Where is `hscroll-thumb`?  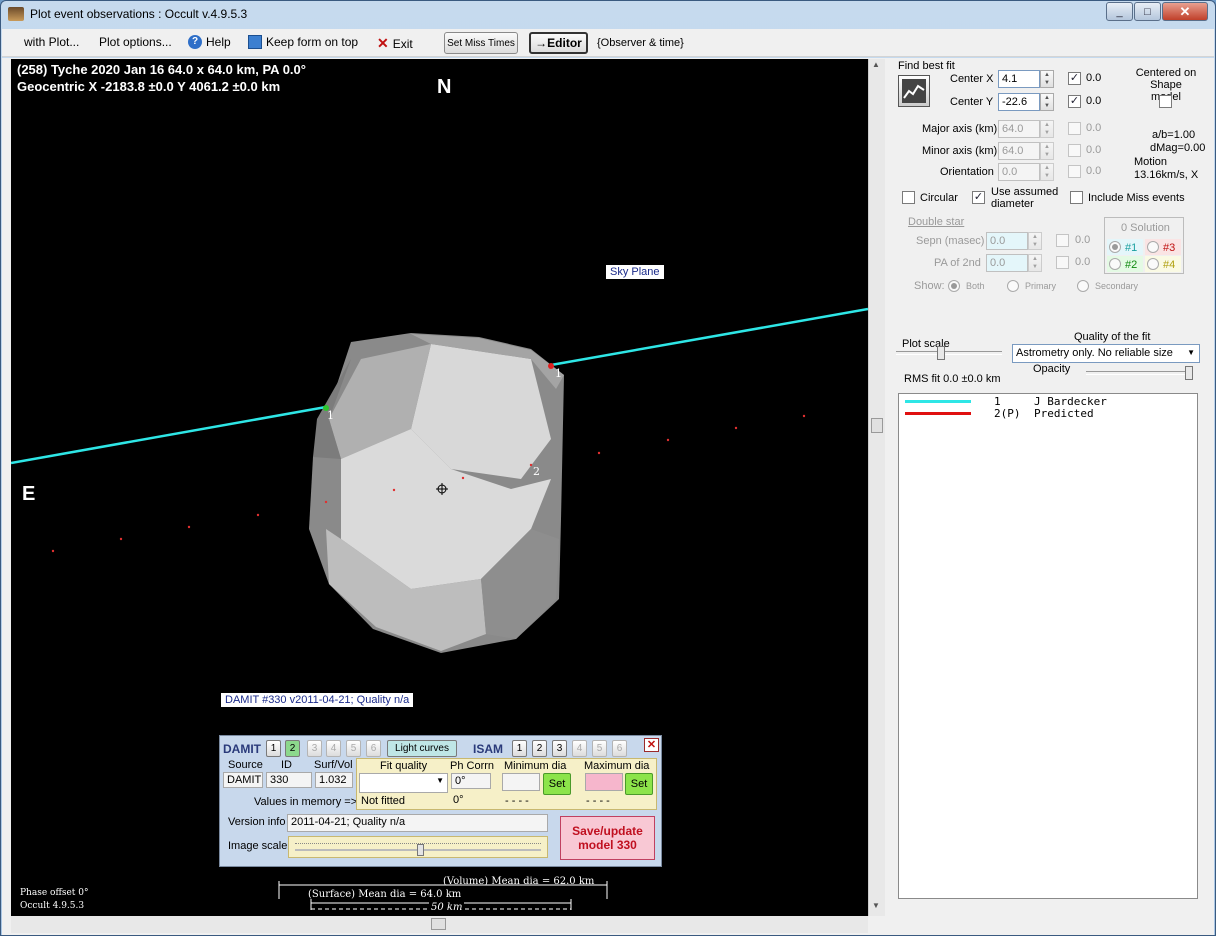
hscroll-thumb is located at coordinates (438, 924).